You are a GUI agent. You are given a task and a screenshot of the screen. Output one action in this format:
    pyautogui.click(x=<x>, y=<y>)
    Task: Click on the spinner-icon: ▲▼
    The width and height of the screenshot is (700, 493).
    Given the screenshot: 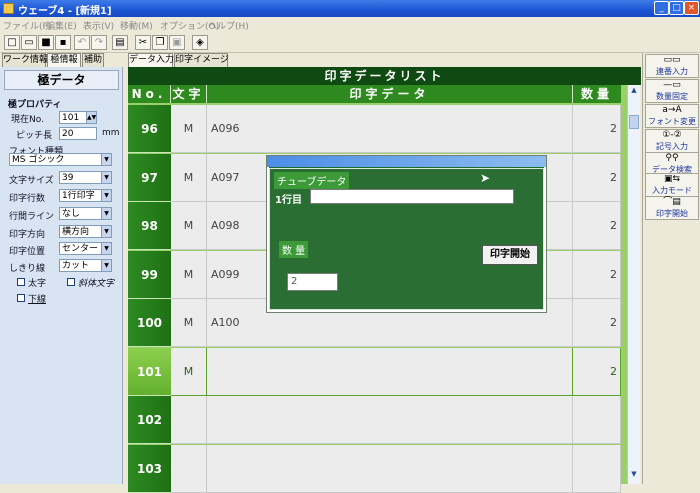 What is the action you would take?
    pyautogui.click(x=91, y=117)
    